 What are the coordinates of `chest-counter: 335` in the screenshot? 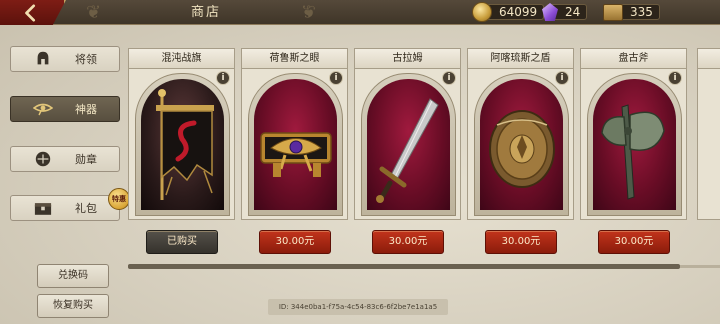 It's located at (631, 12).